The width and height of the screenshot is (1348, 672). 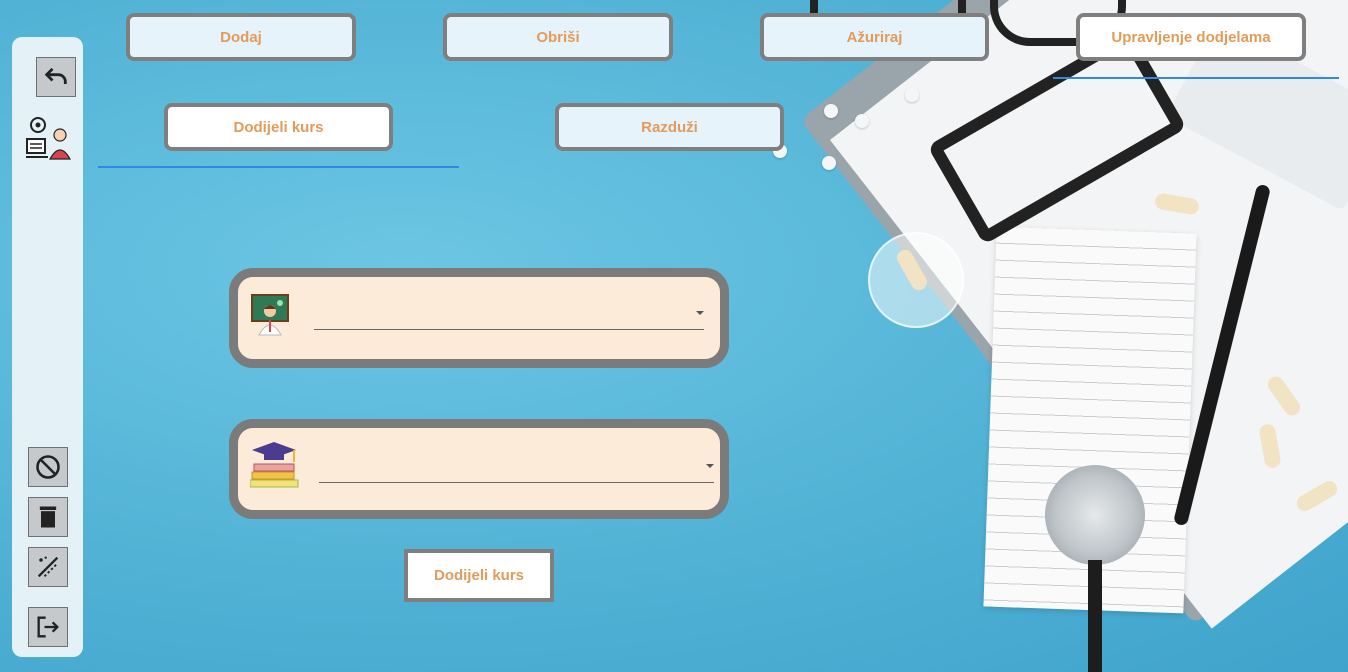 What do you see at coordinates (278, 167) in the screenshot?
I see `active-subtab-underline` at bounding box center [278, 167].